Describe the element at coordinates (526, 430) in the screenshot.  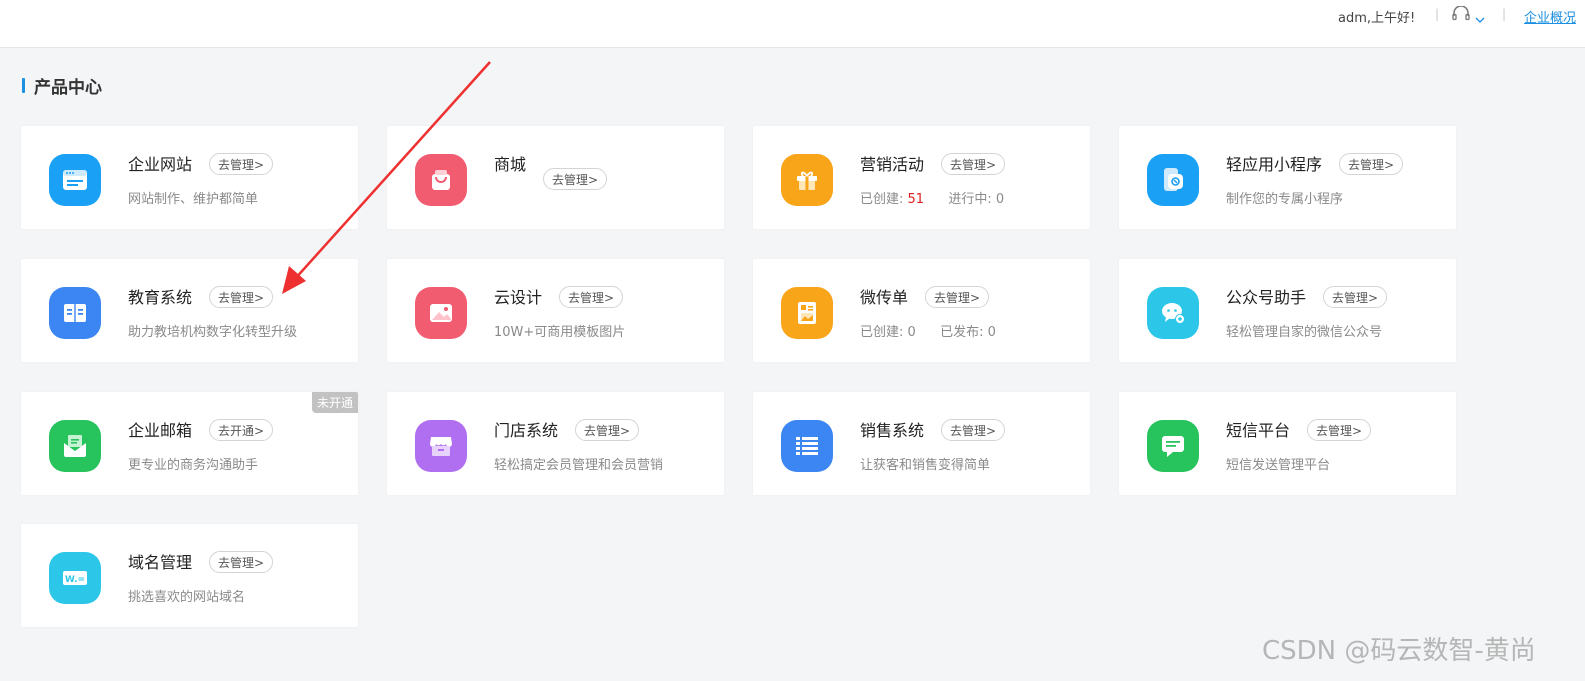
I see `product-name: 门店系统` at that location.